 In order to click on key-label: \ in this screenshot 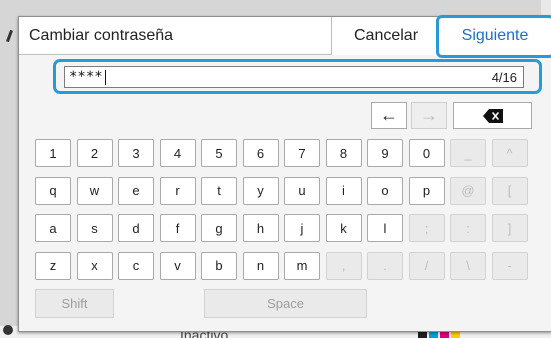, I will do `click(468, 265)`.